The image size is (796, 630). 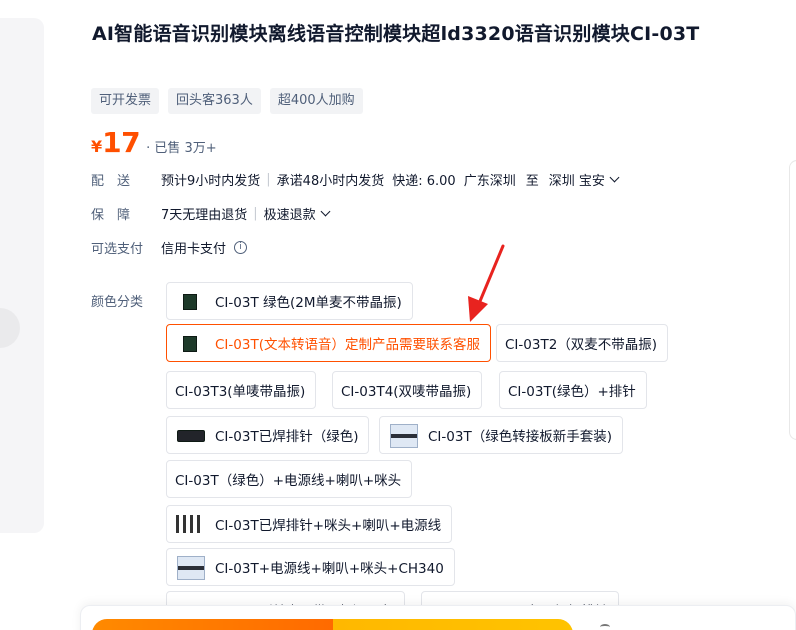 I want to click on ship-to-location: 深圳 宝安, so click(x=577, y=179).